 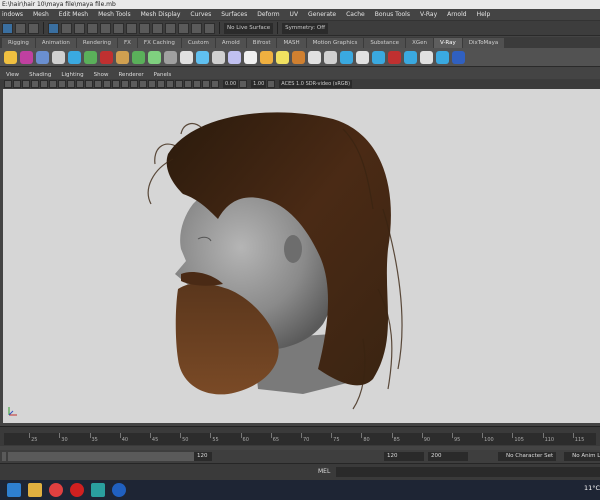 What do you see at coordinates (209, 28) in the screenshot?
I see `render-view-icon` at bounding box center [209, 28].